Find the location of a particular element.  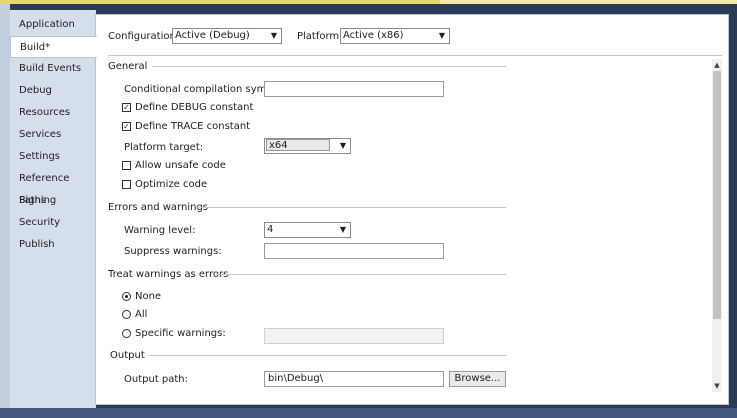

configuration-value: Active (Debug) is located at coordinates (212, 35).